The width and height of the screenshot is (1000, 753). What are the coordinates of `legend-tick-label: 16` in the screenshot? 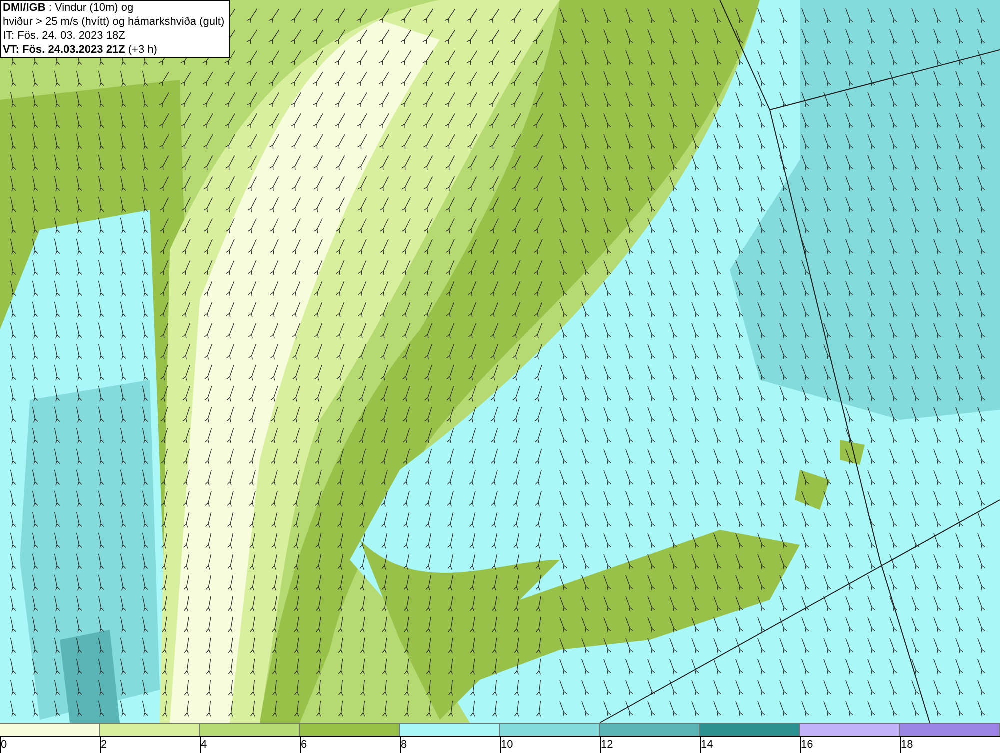 It's located at (807, 745).